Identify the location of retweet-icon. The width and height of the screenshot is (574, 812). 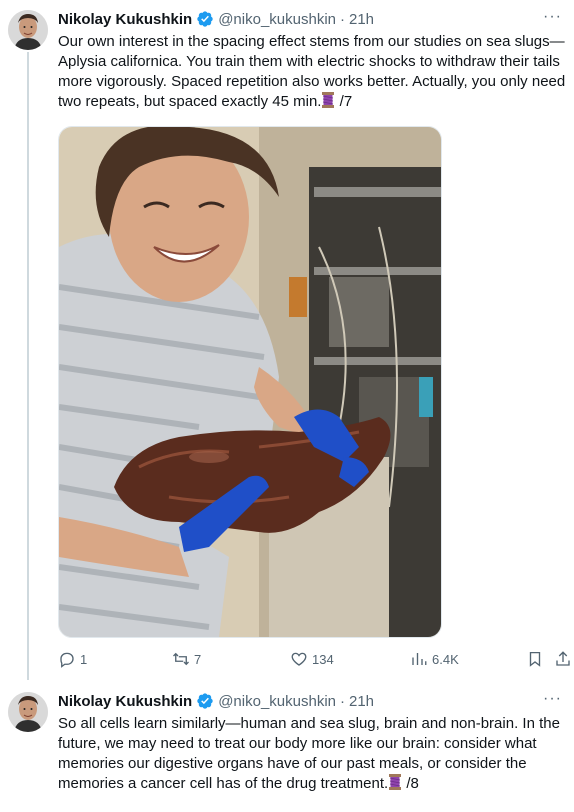
(181, 659).